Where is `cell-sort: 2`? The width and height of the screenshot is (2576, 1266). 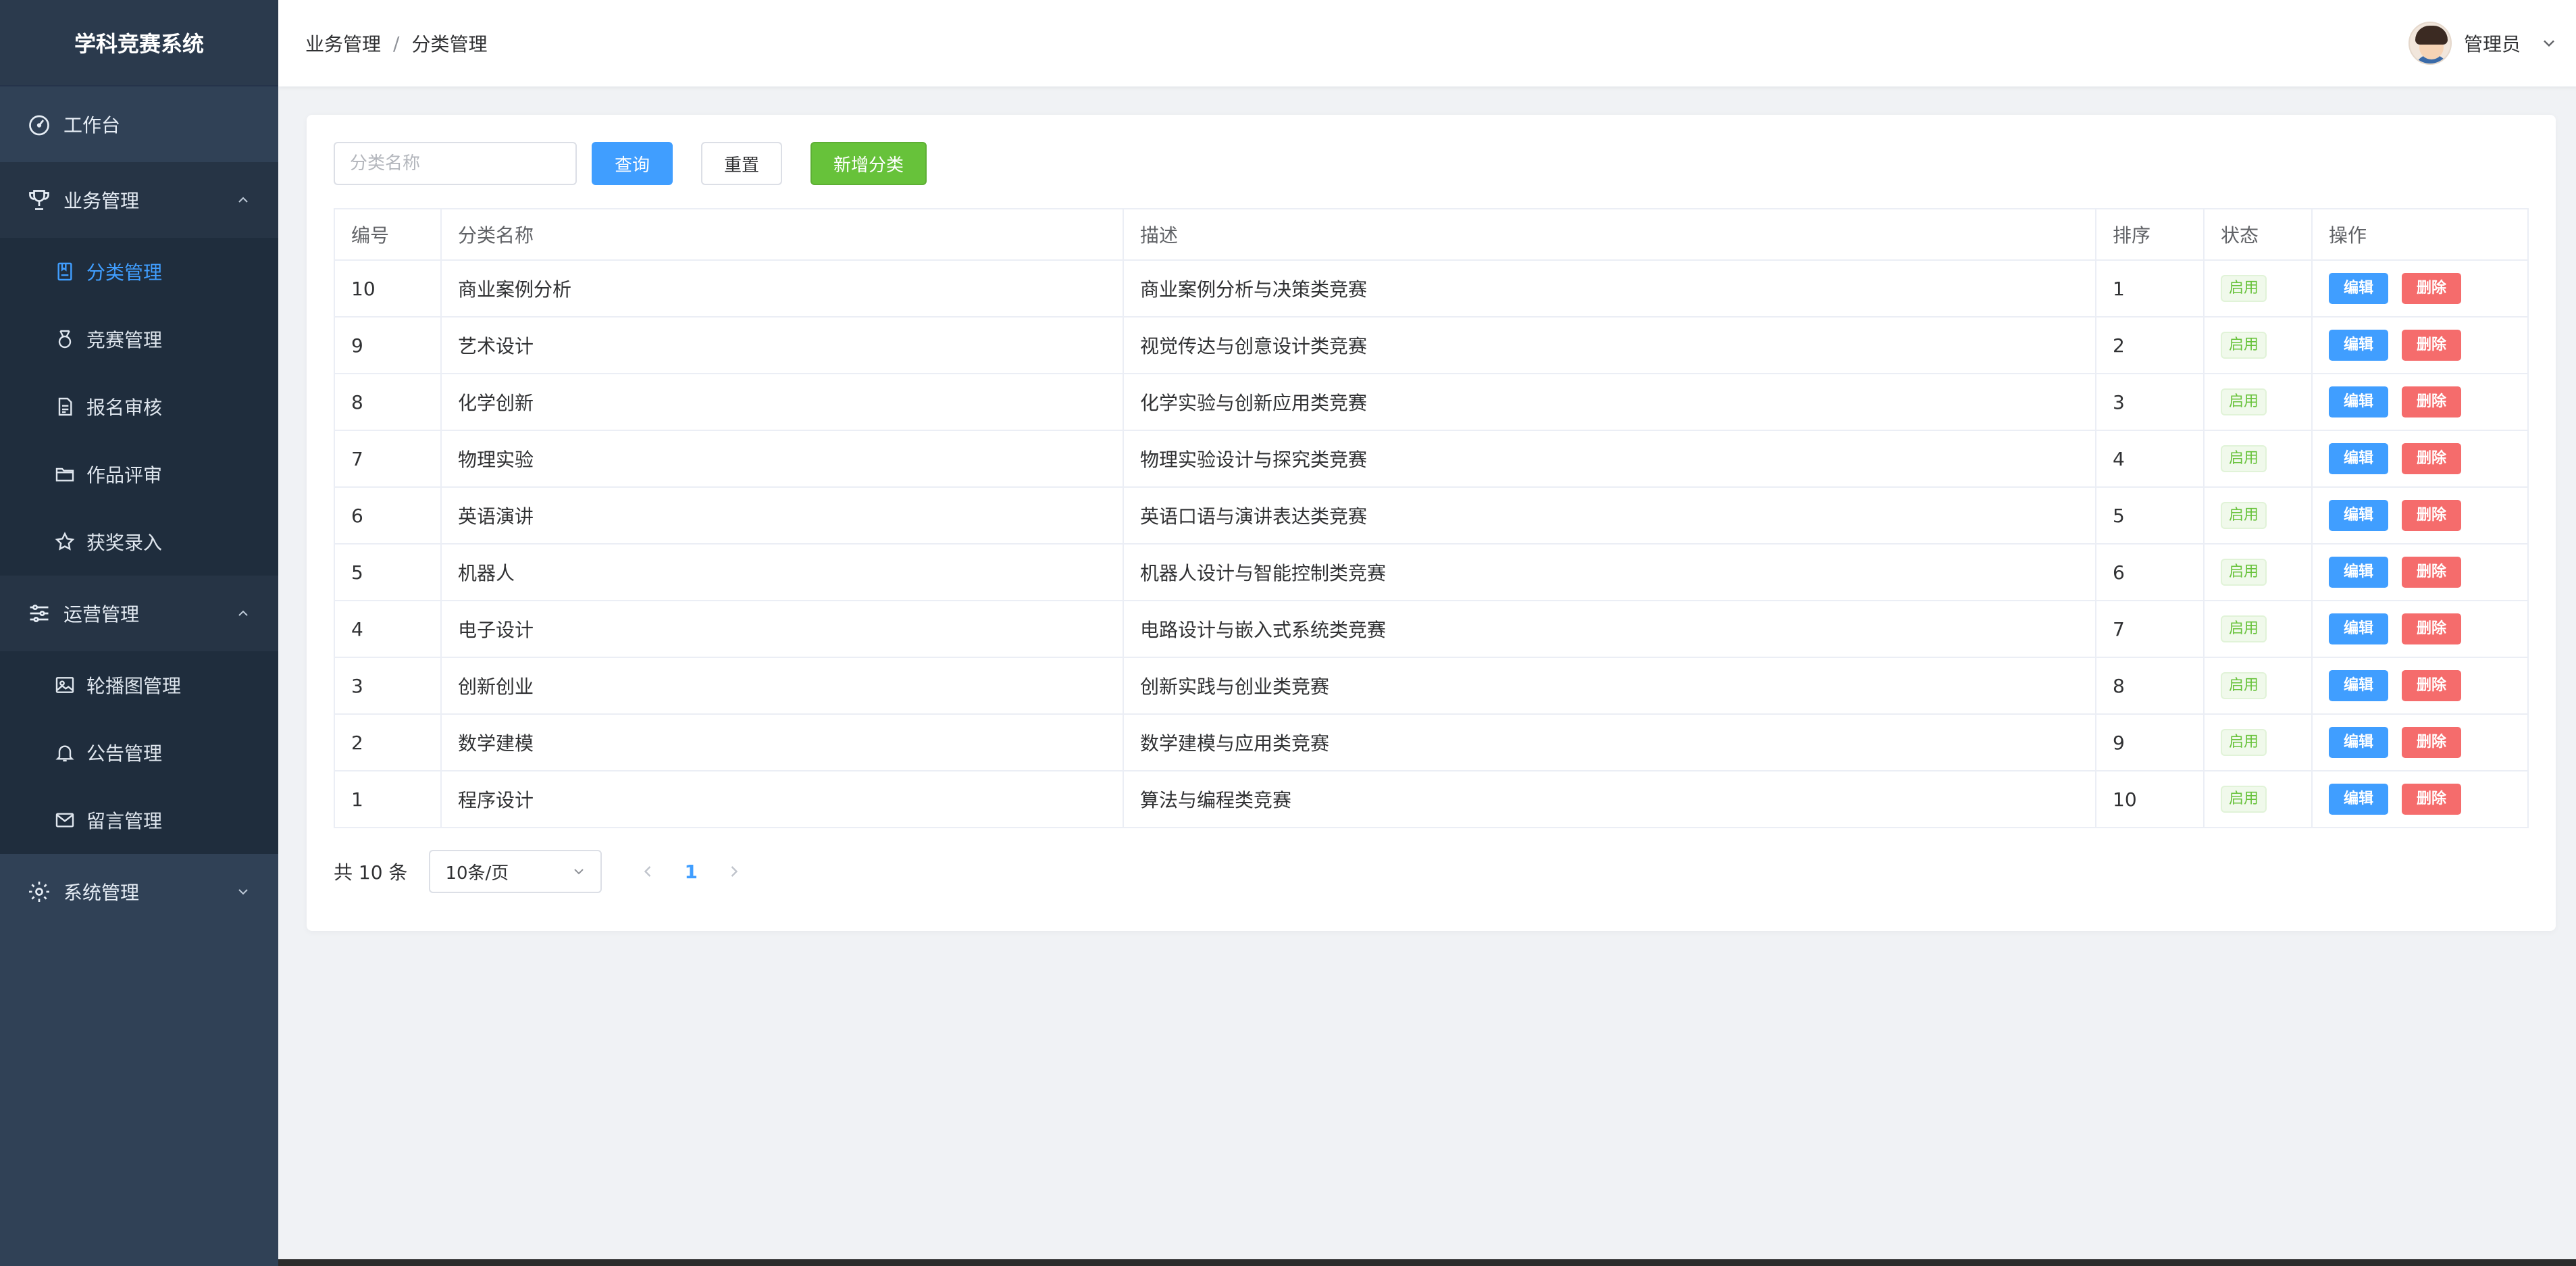 cell-sort: 2 is located at coordinates (2150, 345).